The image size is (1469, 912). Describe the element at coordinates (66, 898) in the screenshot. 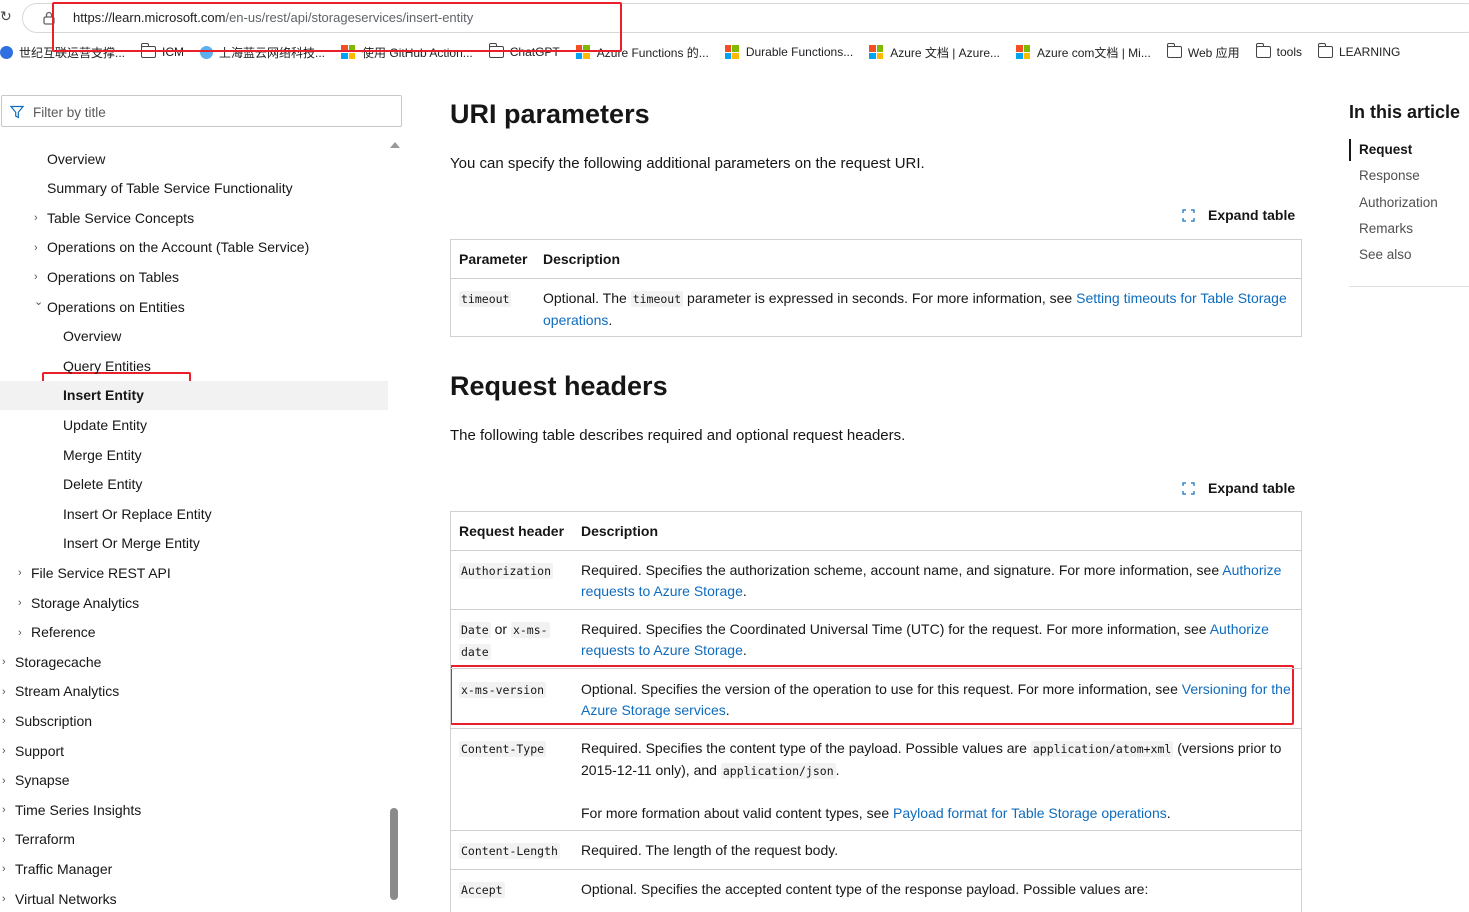

I see `nav-item-label: Virtual Networks` at that location.